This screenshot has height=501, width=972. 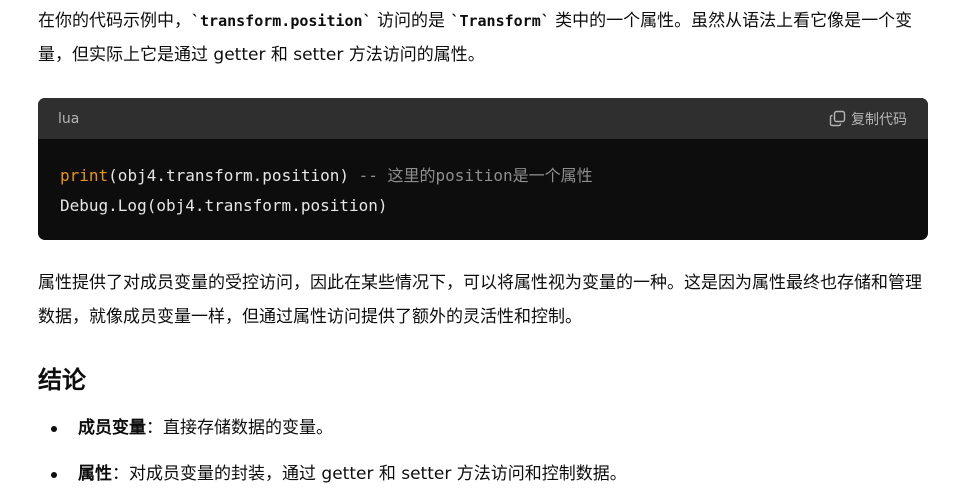 What do you see at coordinates (411, 21) in the screenshot?
I see `intro-text-2: 访问的是` at bounding box center [411, 21].